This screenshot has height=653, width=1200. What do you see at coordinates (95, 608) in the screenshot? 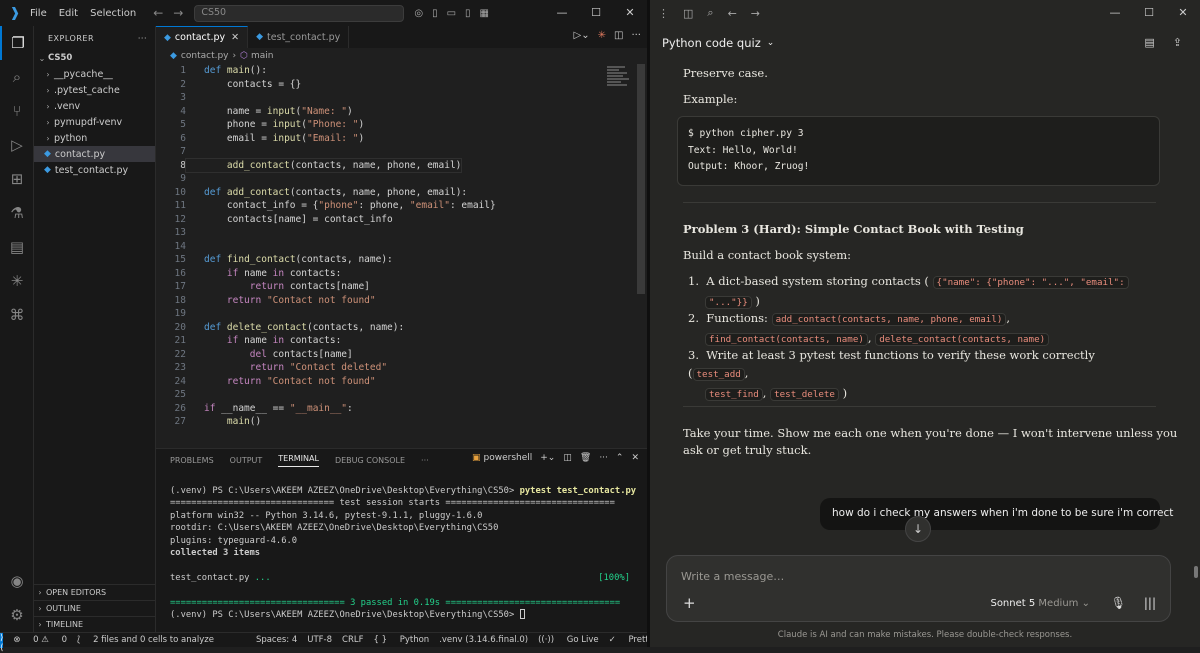
I see `outline-section: › OUTLINE` at bounding box center [95, 608].